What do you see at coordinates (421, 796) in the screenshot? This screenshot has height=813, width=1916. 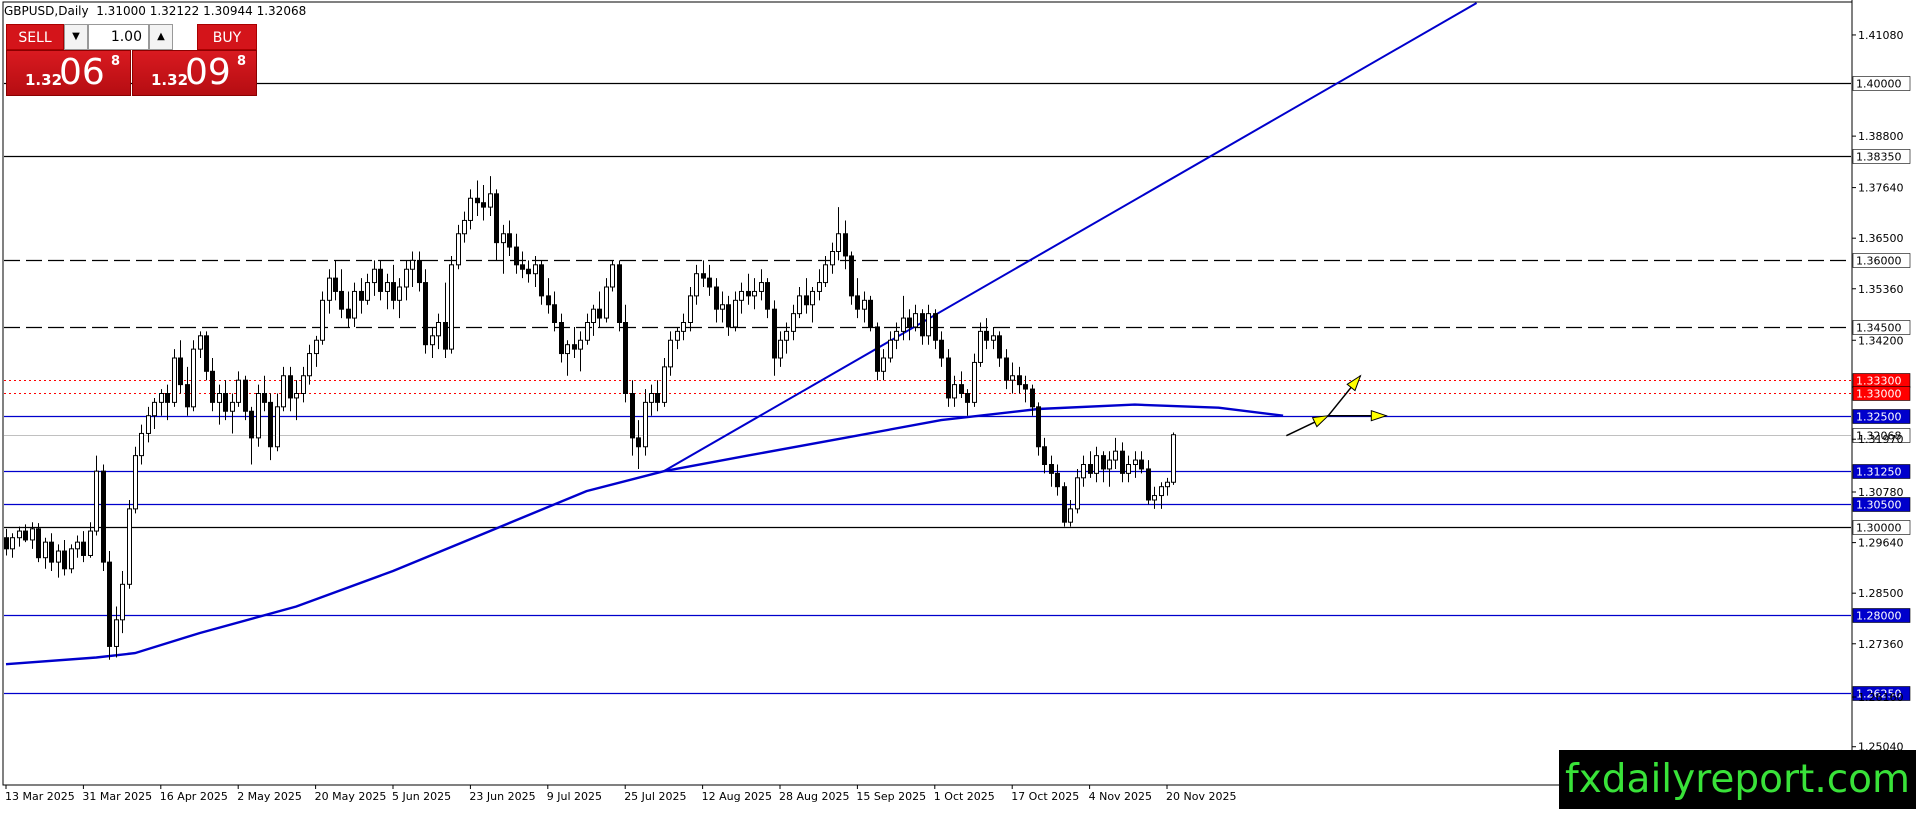 I see `time-tick-label: 5 Jun 2025` at bounding box center [421, 796].